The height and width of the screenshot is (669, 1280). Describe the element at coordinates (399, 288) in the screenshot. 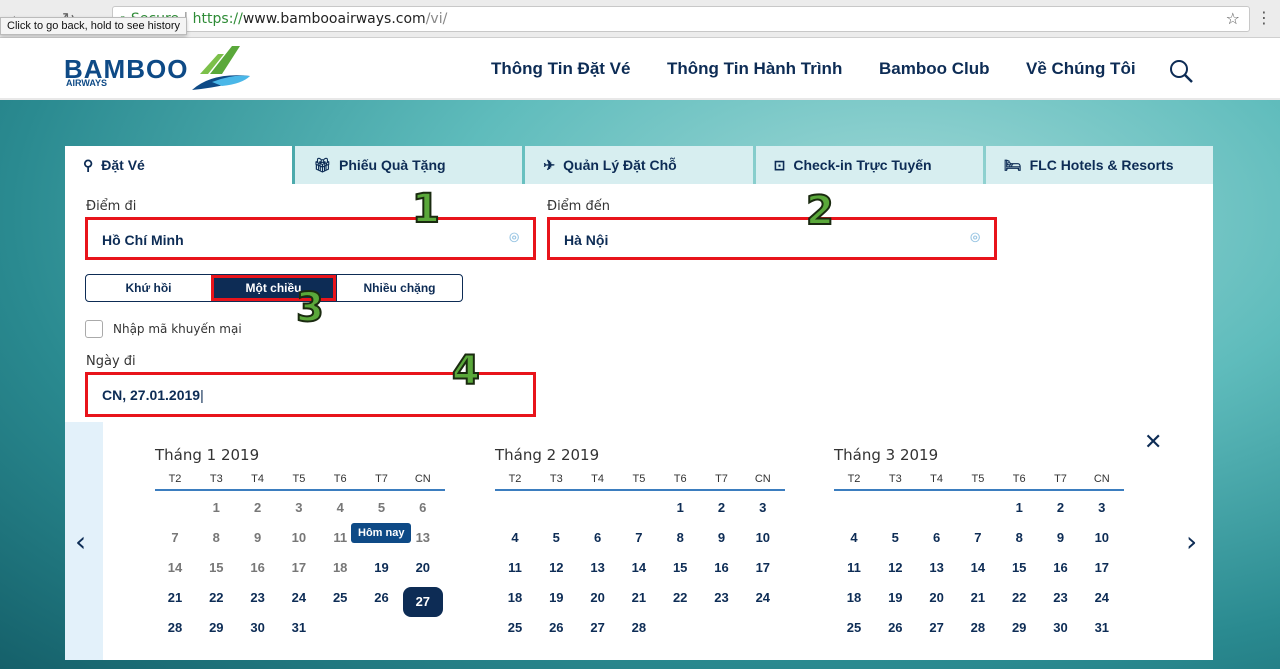

I see `multi-city-button: Nhiều chặng` at that location.